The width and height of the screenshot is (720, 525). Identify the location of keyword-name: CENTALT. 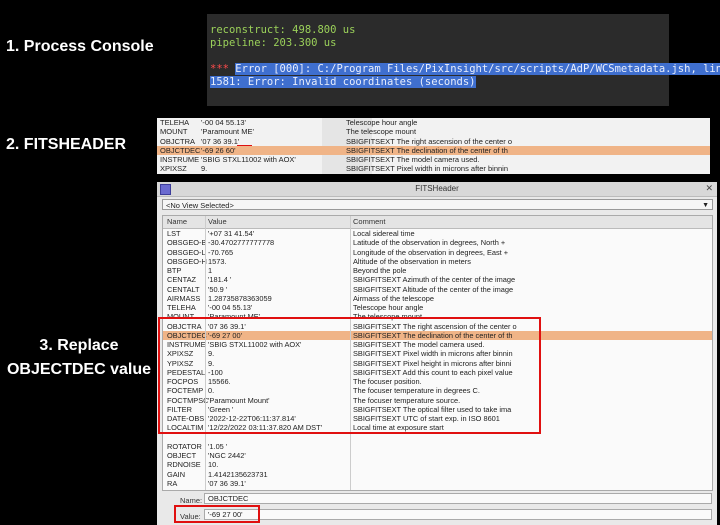
(183, 289).